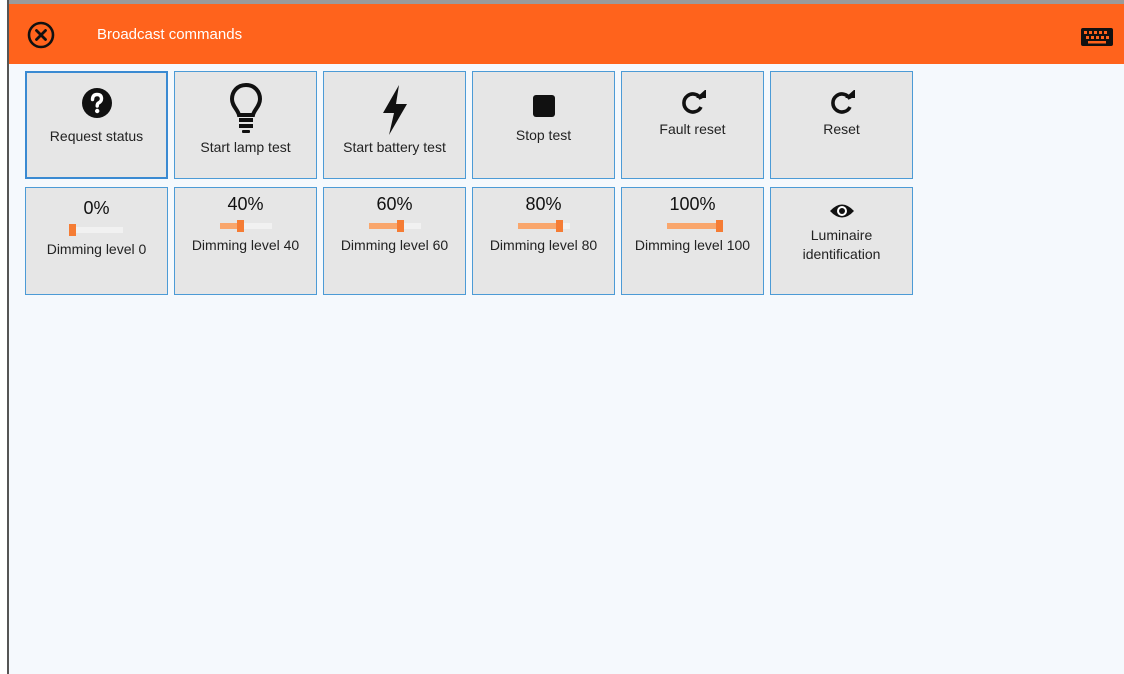 This screenshot has height=674, width=1124. I want to click on stop-test-label: Stop test, so click(543, 135).